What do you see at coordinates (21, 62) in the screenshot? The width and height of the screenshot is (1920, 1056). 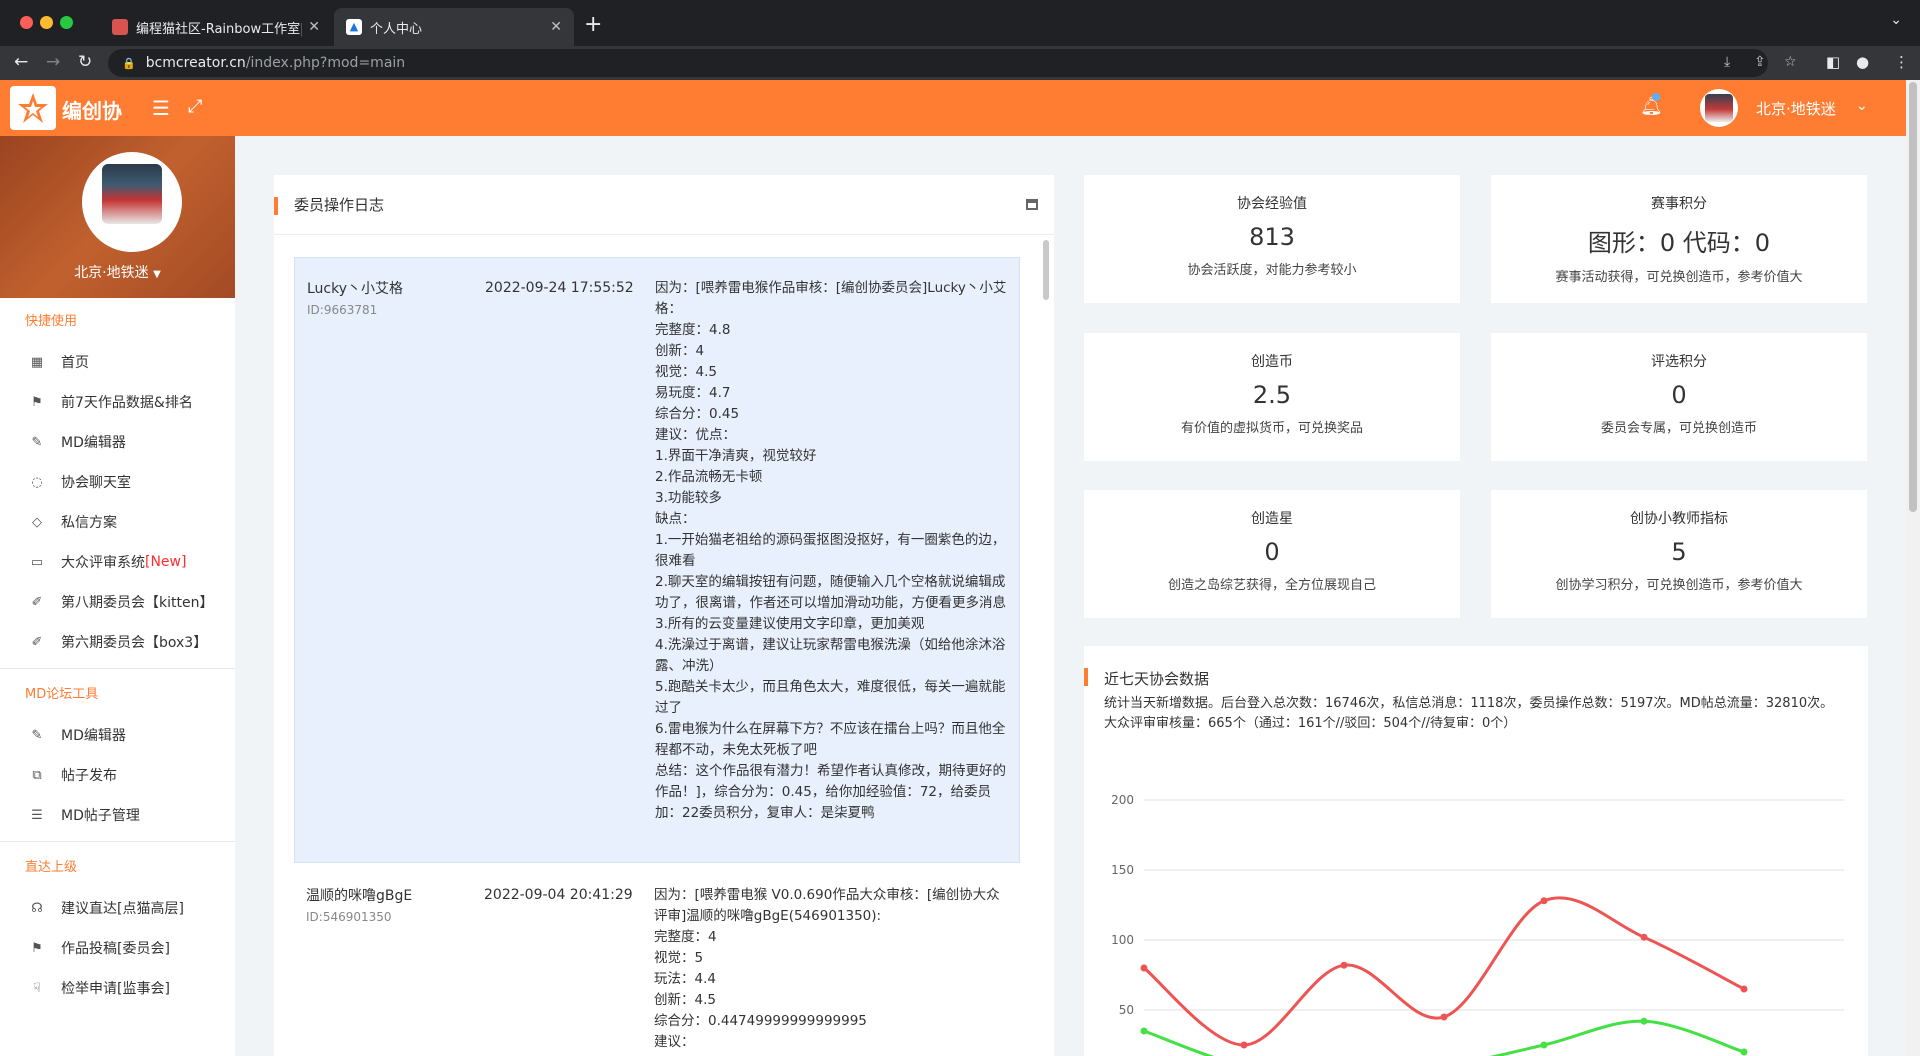 I see `back-icon: ←` at bounding box center [21, 62].